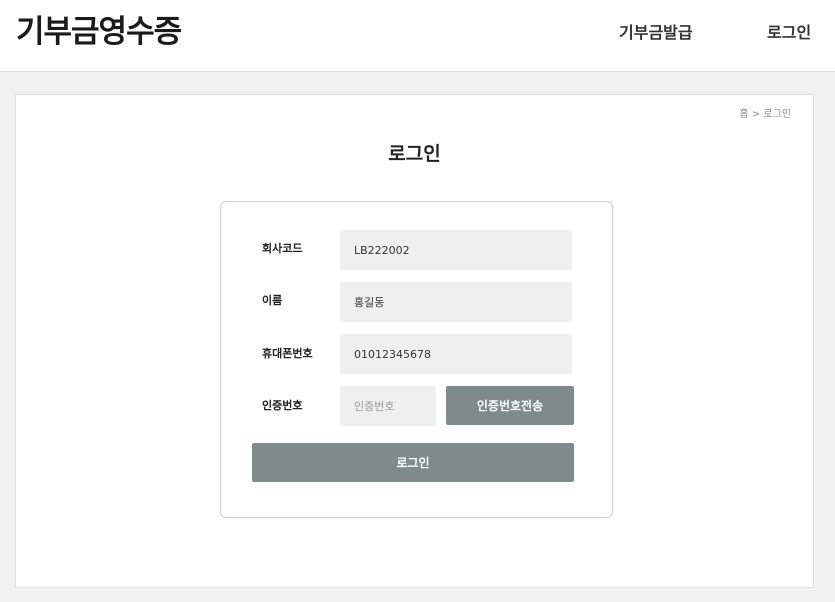  I want to click on nav-login: 로그인, so click(789, 33).